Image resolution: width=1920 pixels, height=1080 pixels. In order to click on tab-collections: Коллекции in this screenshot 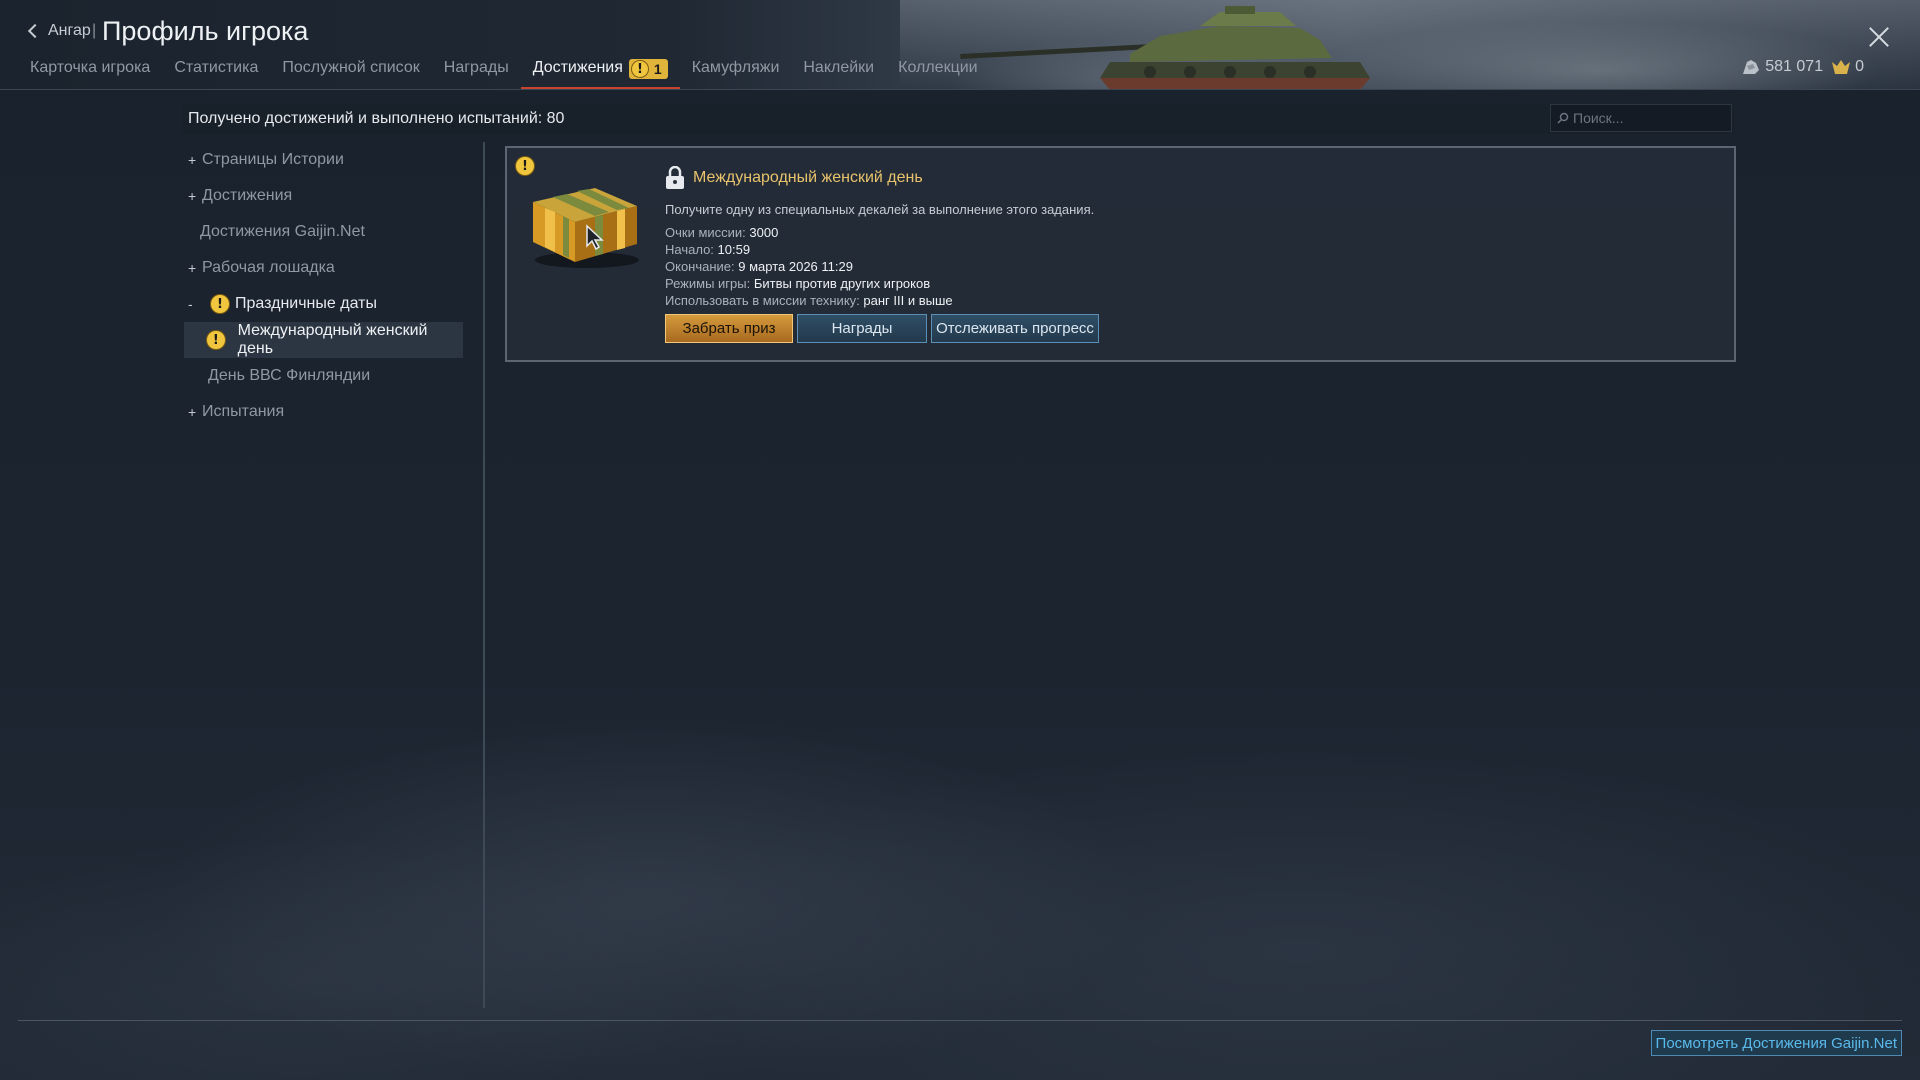, I will do `click(937, 72)`.